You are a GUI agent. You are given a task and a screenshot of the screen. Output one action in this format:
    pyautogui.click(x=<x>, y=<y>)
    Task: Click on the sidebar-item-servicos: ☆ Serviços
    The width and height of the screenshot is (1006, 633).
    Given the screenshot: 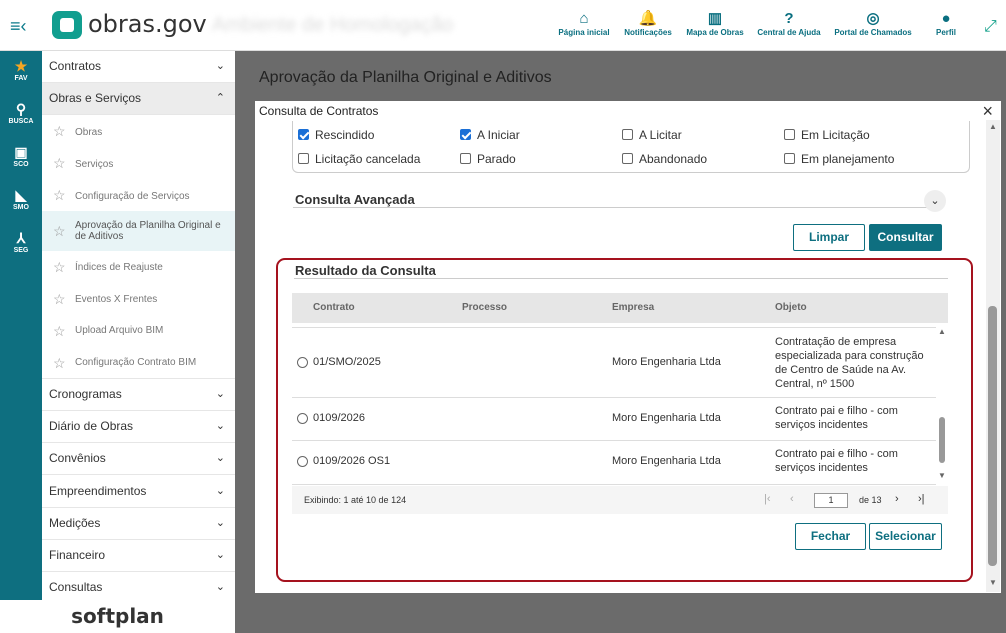 What is the action you would take?
    pyautogui.click(x=138, y=163)
    